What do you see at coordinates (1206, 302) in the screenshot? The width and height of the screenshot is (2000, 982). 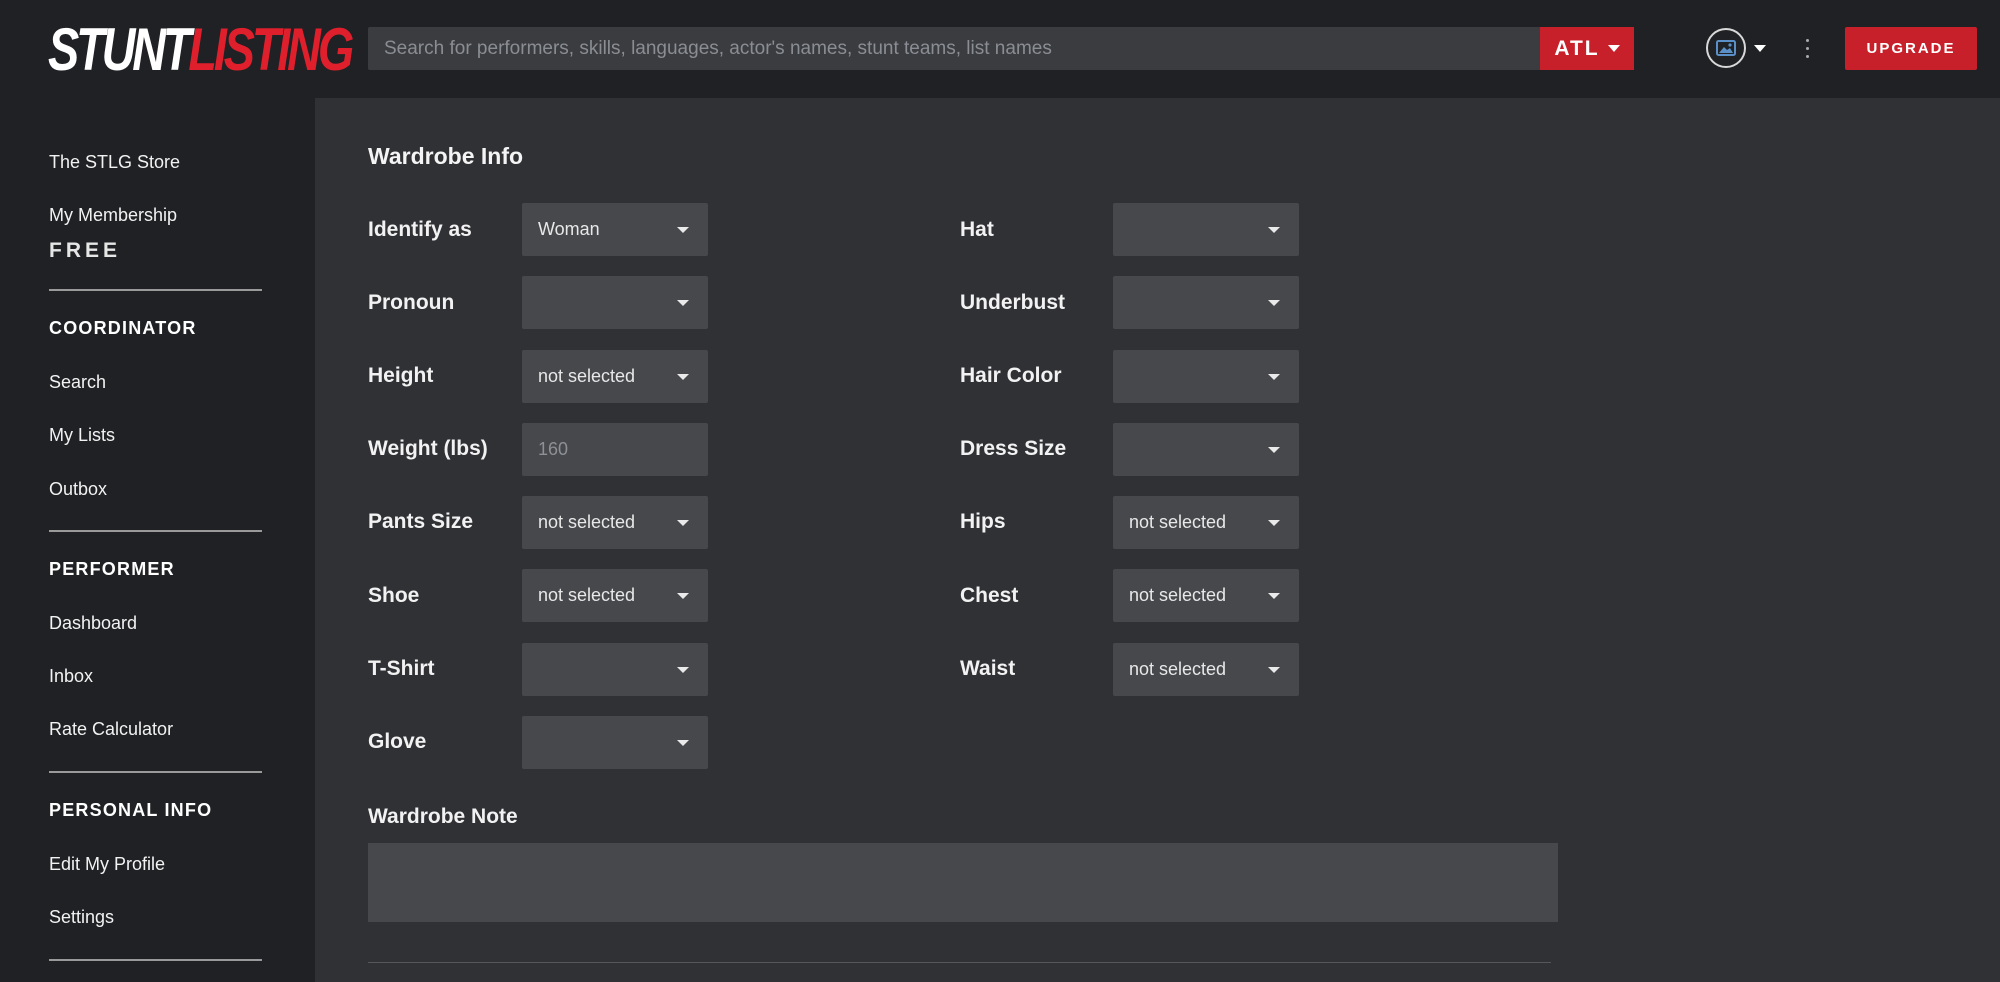 I see `underbust-select` at bounding box center [1206, 302].